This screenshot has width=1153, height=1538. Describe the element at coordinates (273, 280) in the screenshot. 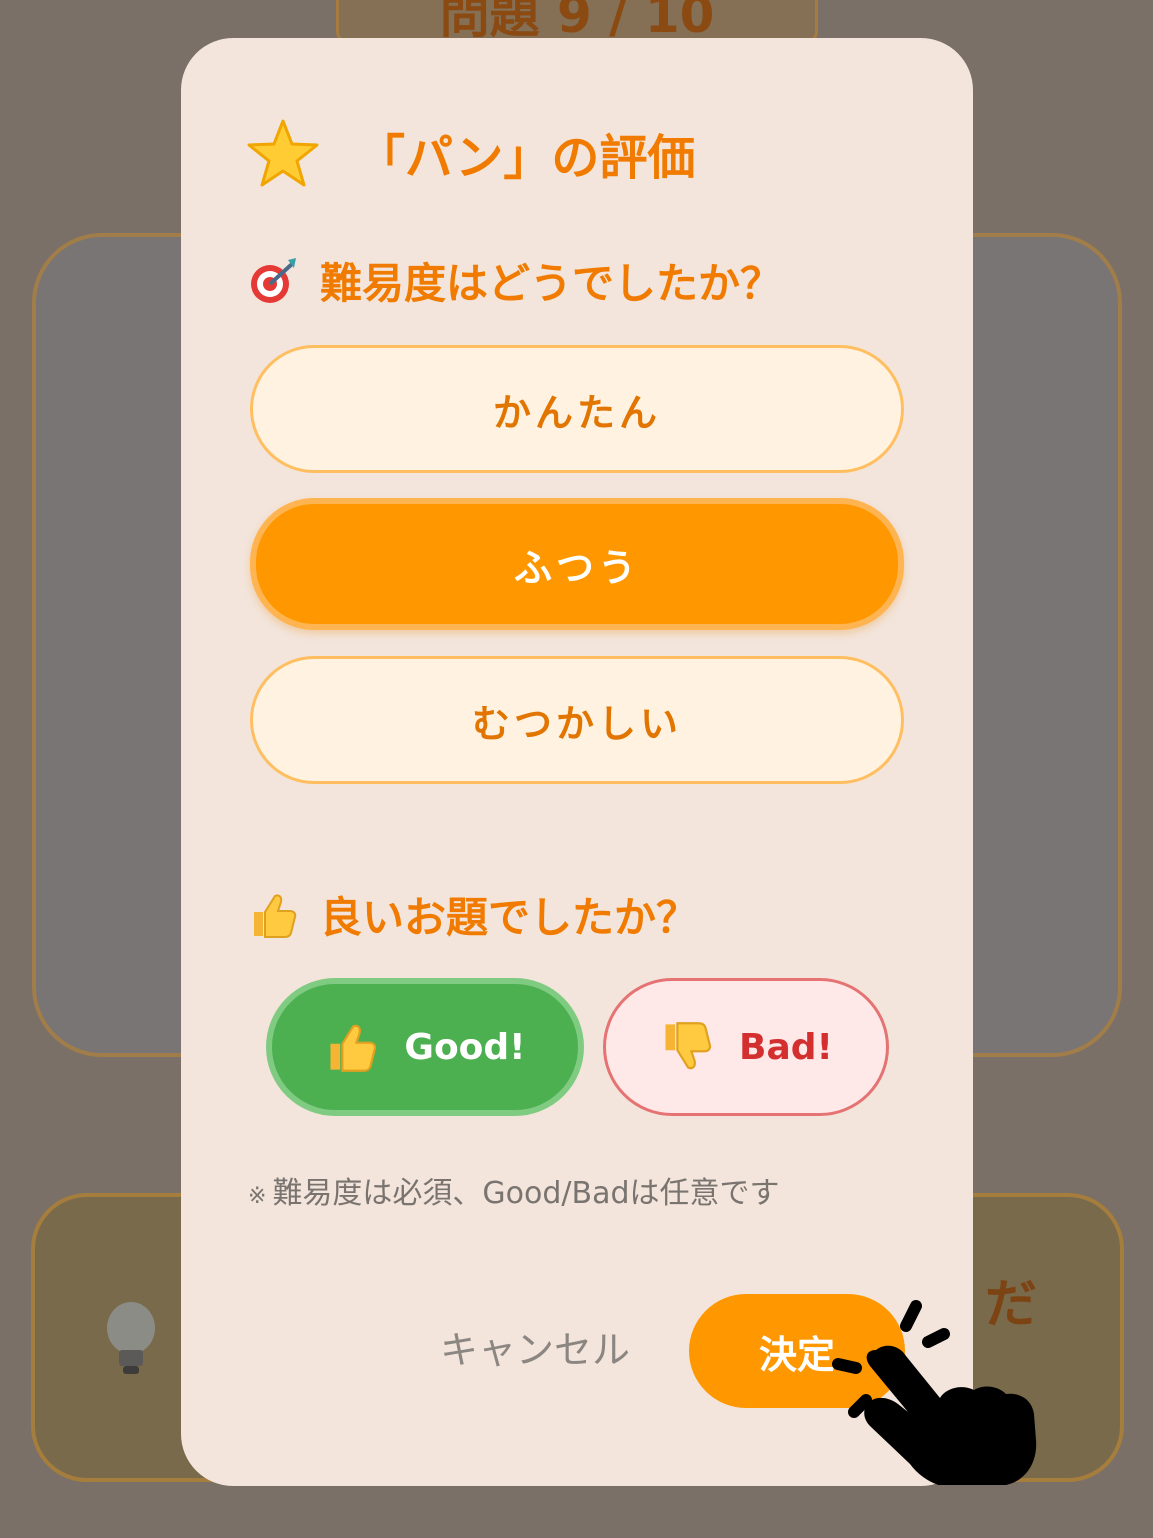

I see `target-icon` at that location.